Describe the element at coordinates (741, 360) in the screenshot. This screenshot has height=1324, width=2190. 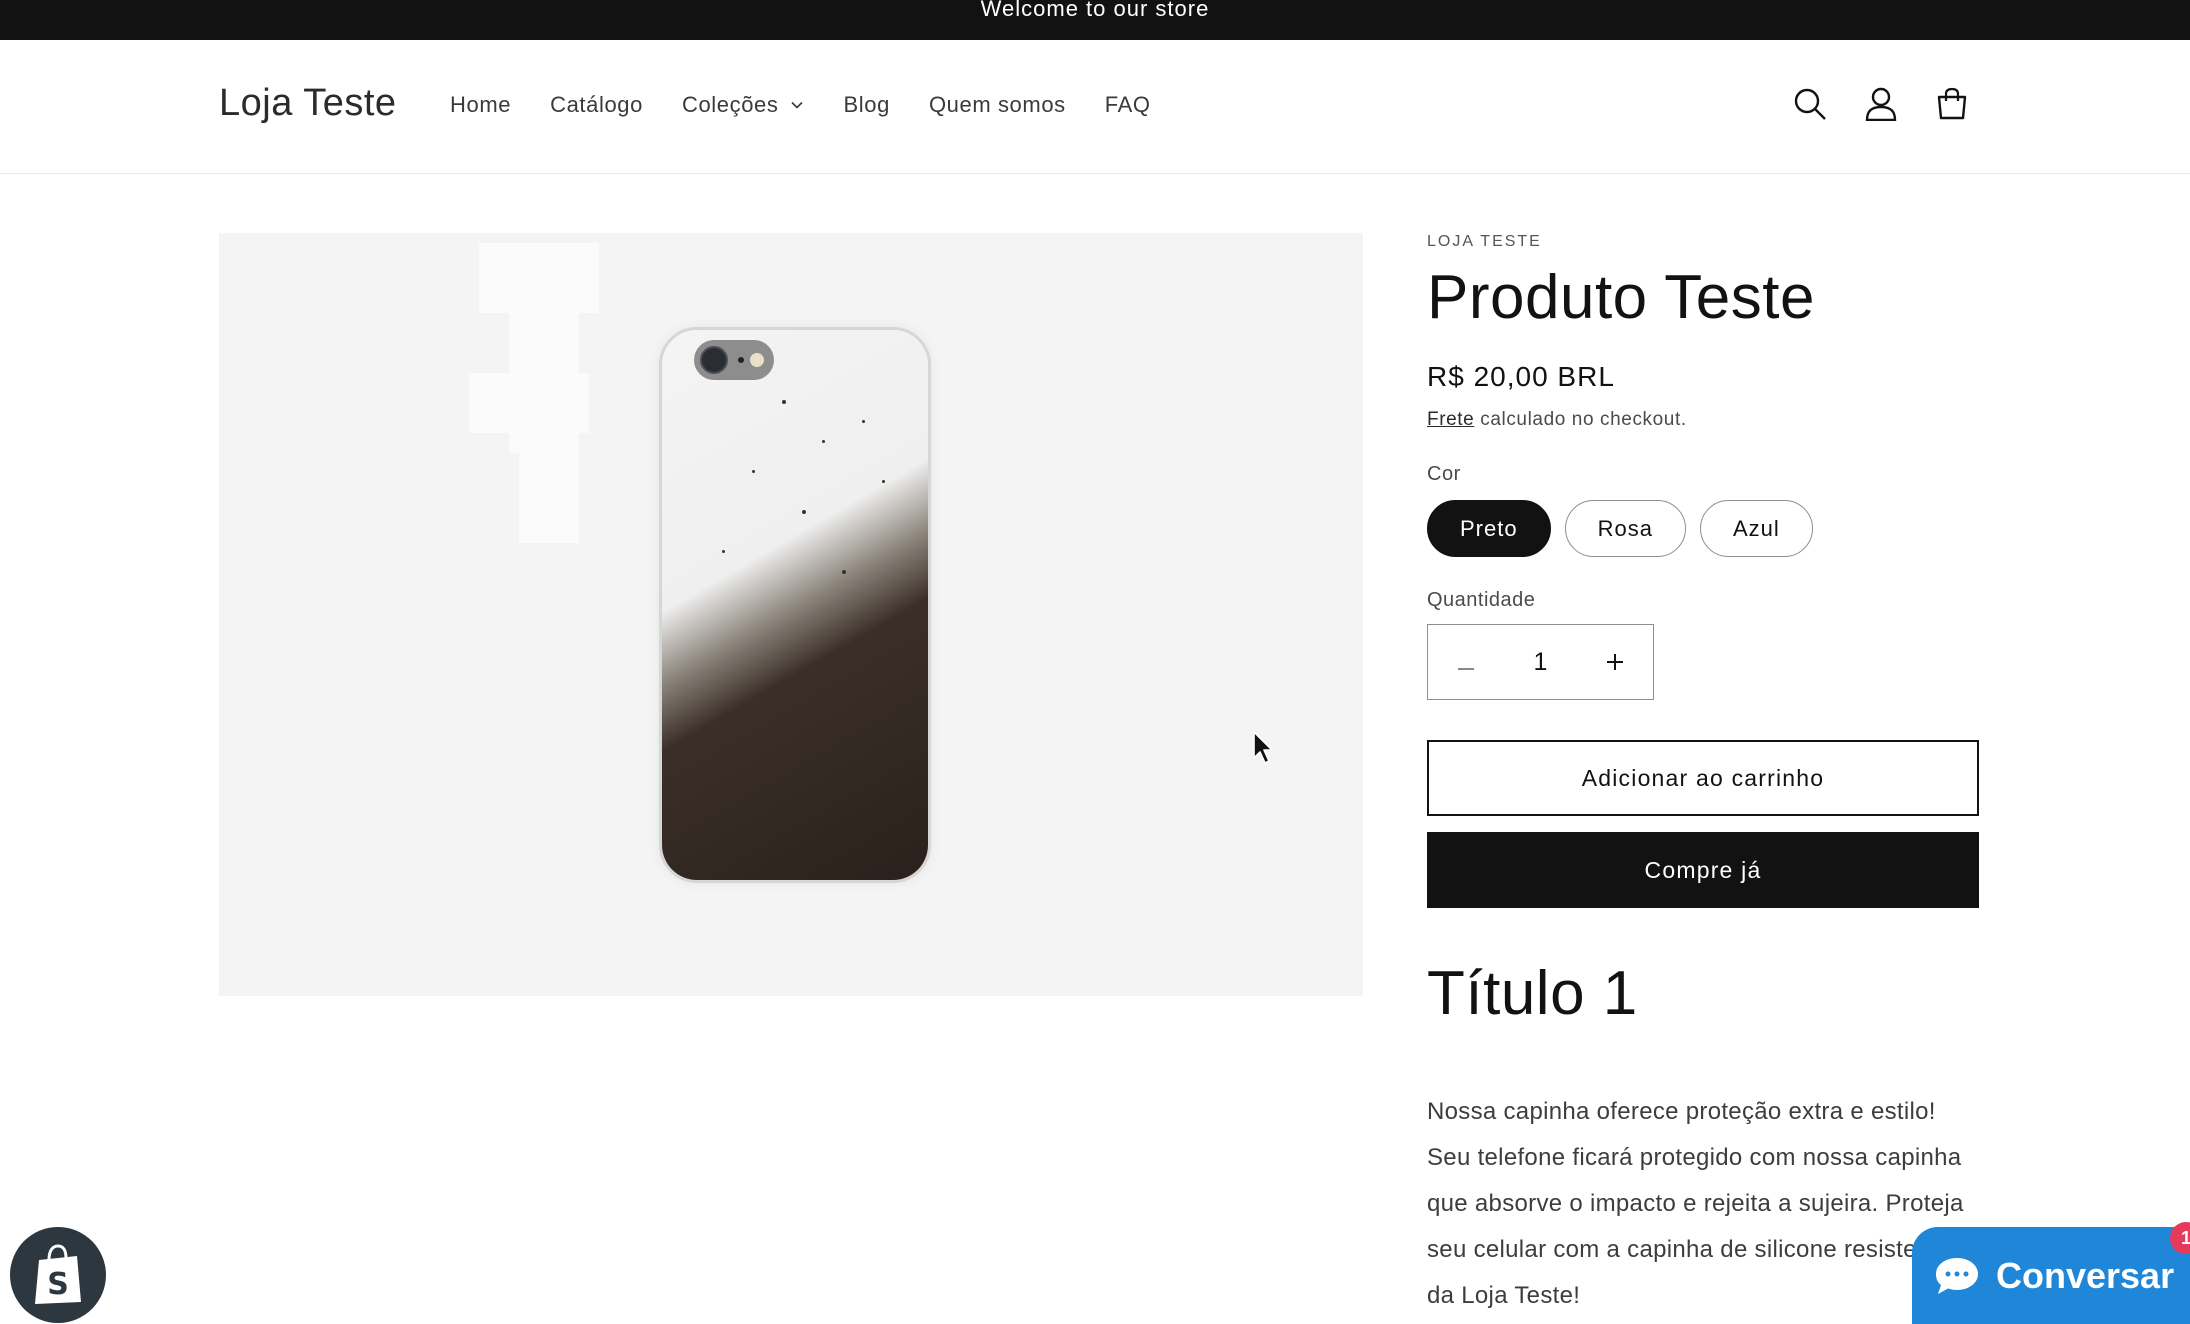
I see `camera-mic` at that location.